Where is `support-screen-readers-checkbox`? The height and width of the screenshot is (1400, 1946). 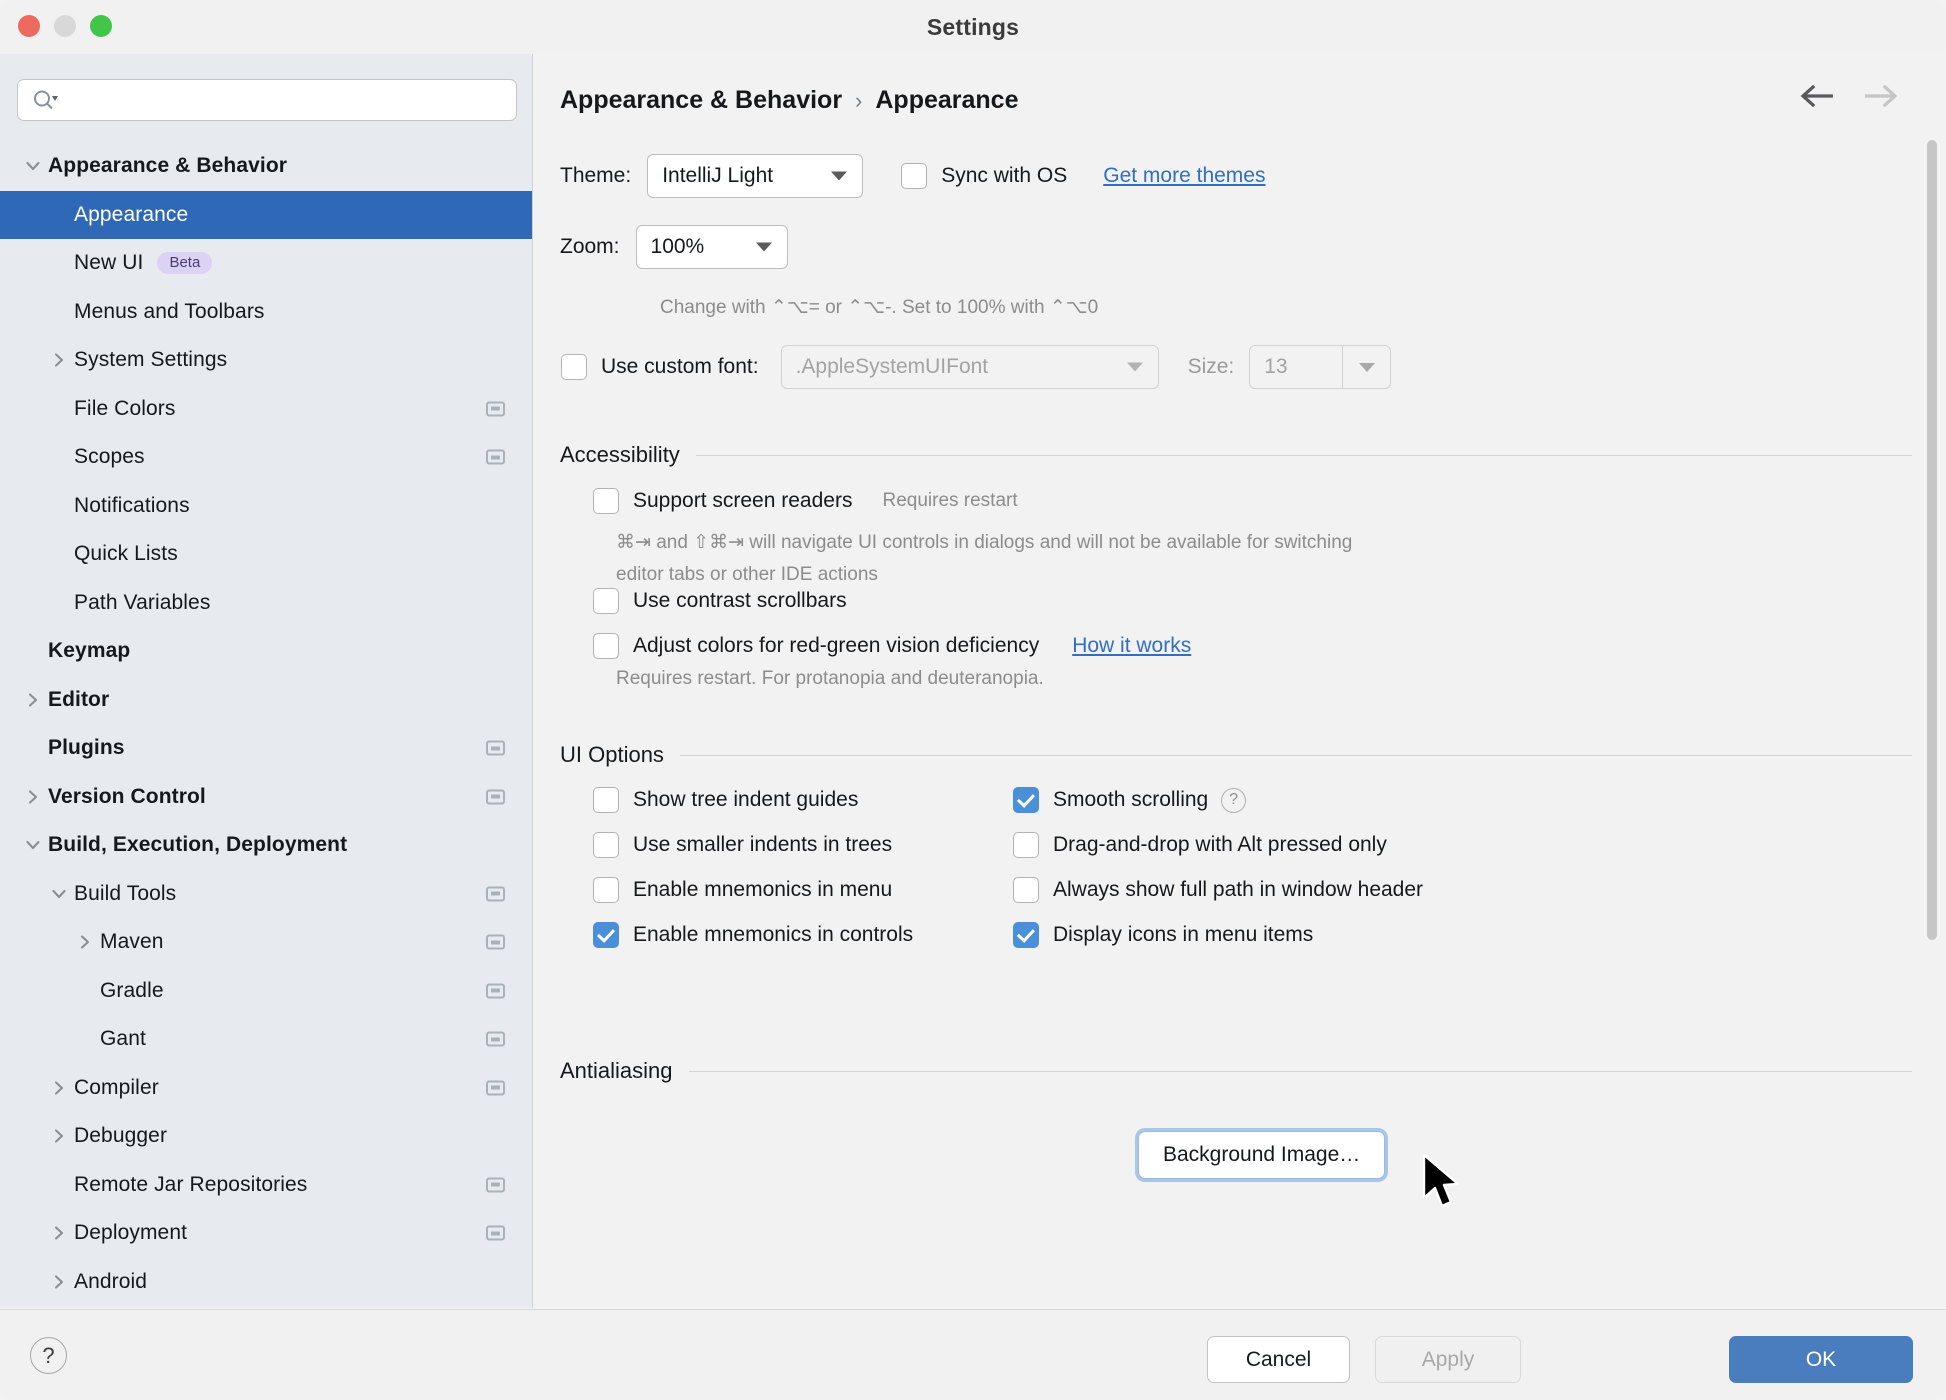
support-screen-readers-checkbox is located at coordinates (606, 501).